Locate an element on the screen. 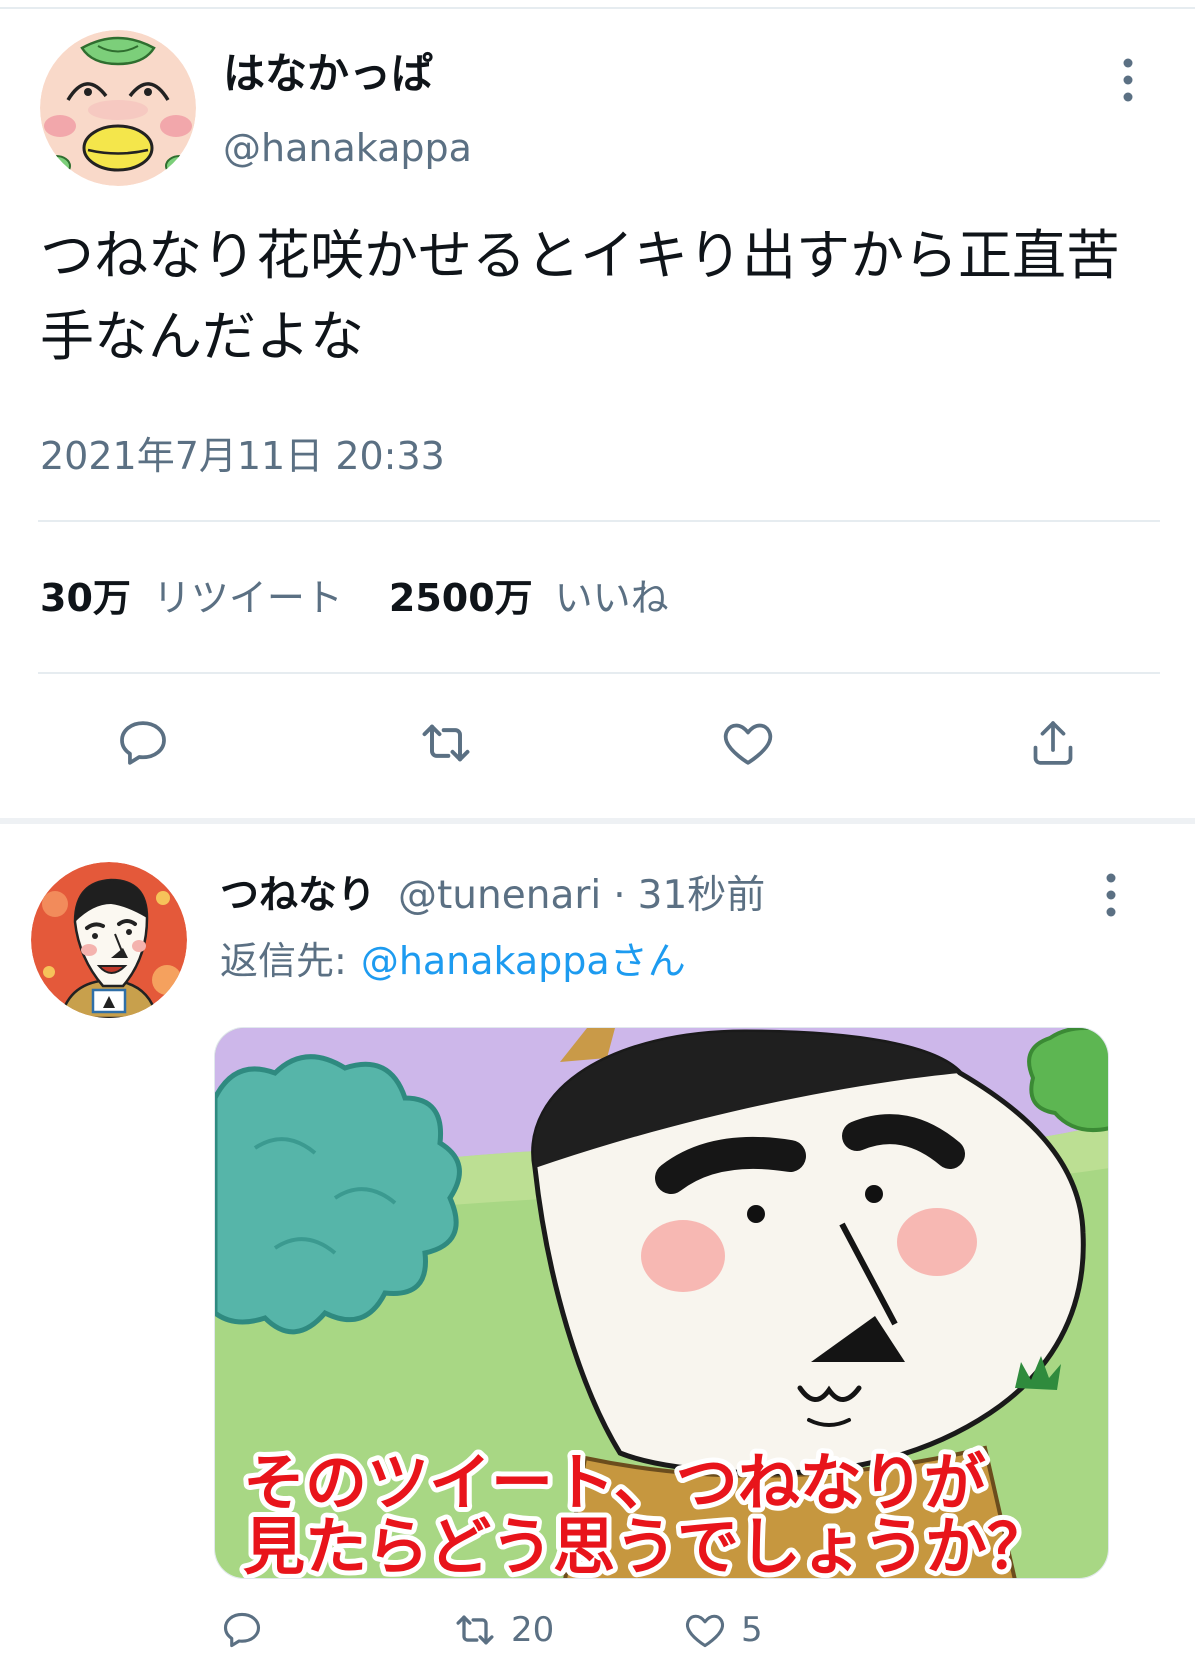 The image size is (1195, 1680). author-handle: @hanakappa is located at coordinates (347, 148).